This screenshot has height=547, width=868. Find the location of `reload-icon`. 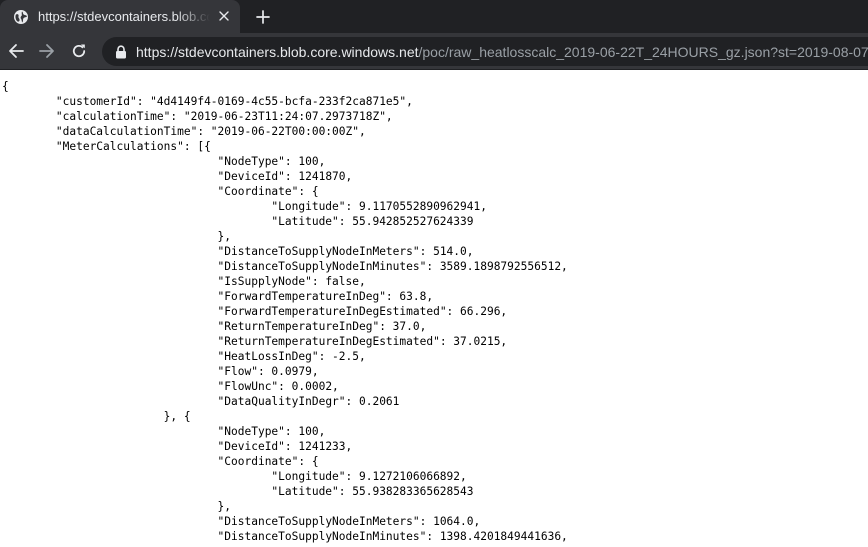

reload-icon is located at coordinates (79, 51).